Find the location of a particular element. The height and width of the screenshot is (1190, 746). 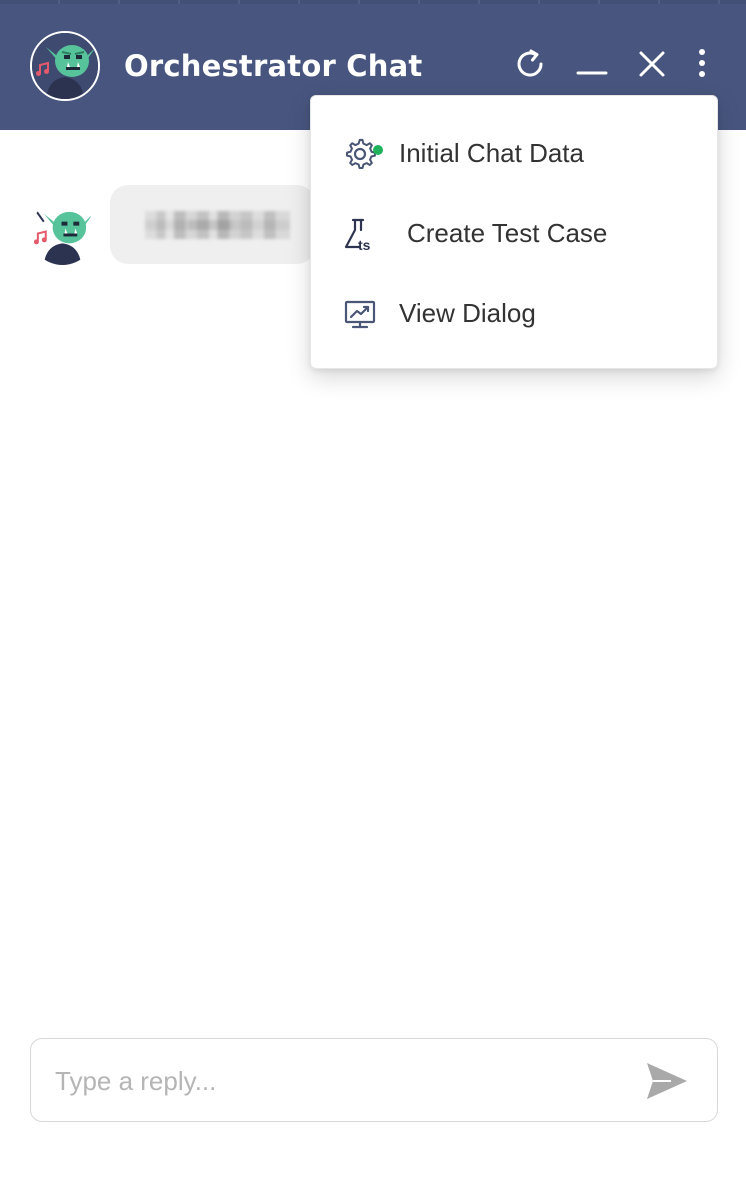

minimize-icon is located at coordinates (592, 73).